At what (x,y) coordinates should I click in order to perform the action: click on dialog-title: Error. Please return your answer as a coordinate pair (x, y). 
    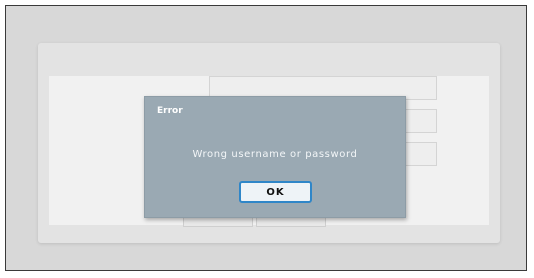
    Looking at the image, I should click on (170, 111).